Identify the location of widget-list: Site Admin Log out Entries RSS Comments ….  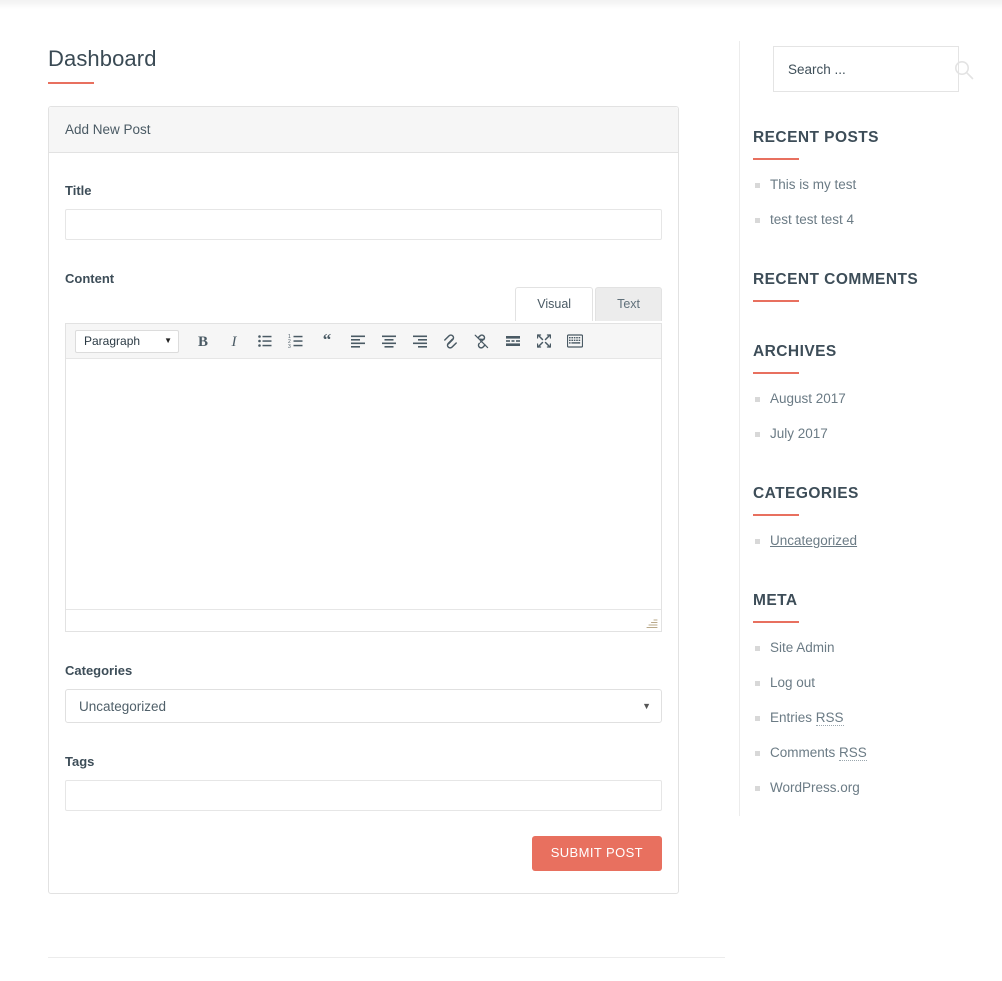
(877, 718).